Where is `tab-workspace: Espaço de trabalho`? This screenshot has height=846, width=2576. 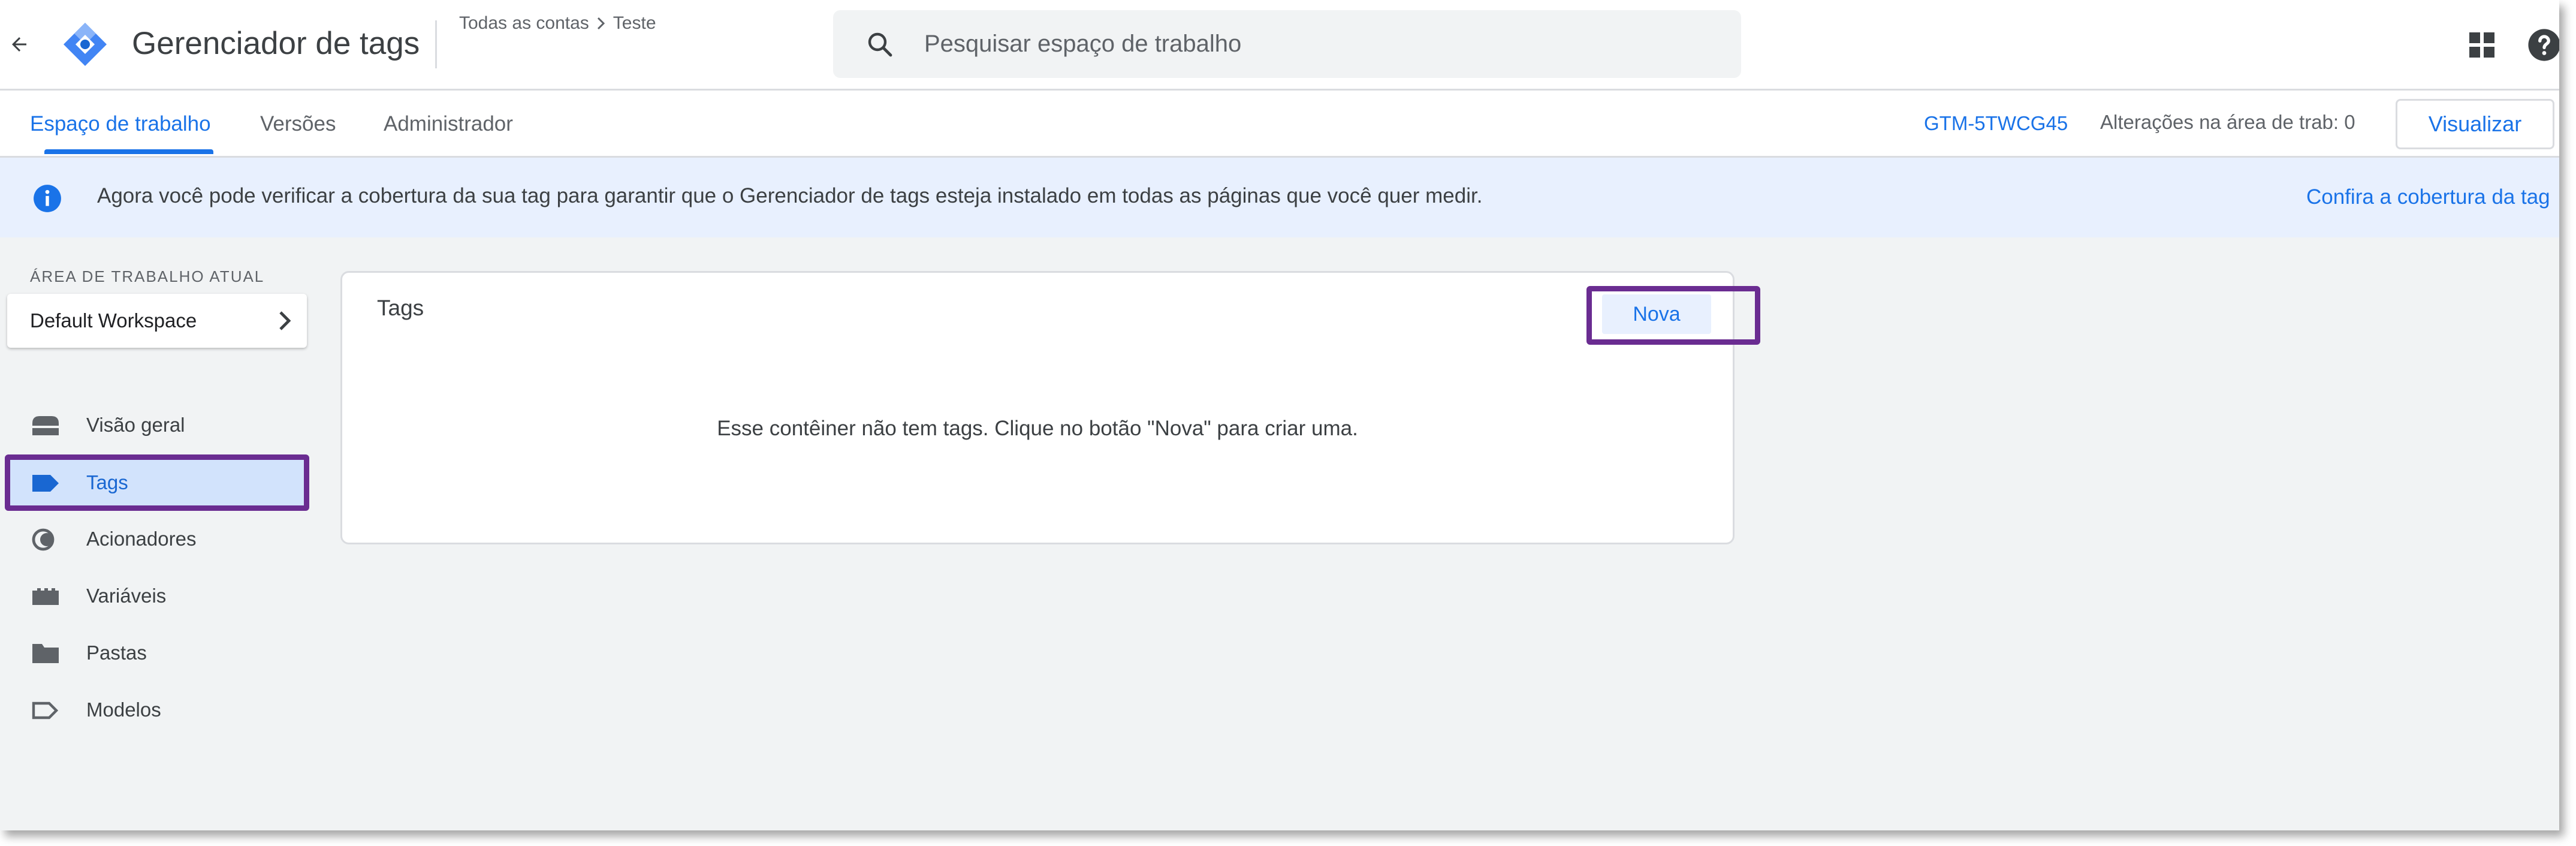 tab-workspace: Espaço de trabalho is located at coordinates (120, 124).